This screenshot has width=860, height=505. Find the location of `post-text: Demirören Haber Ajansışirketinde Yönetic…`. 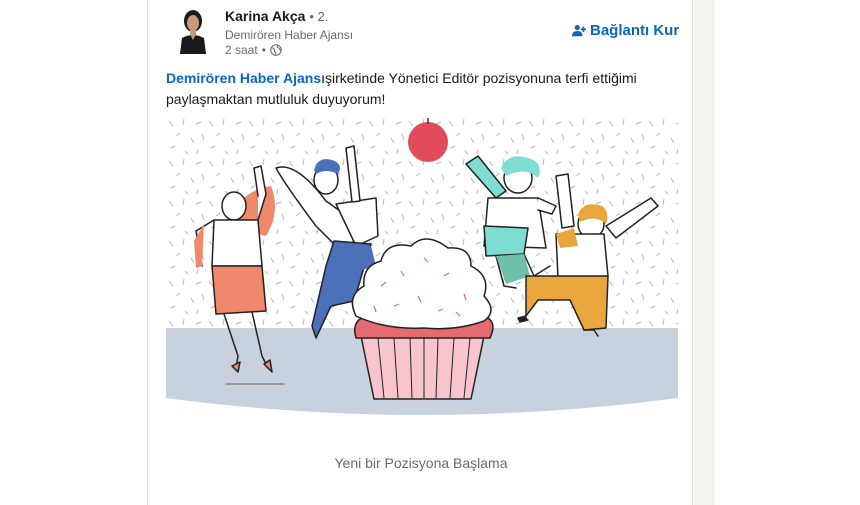

post-text: Demirören Haber Ajansışirketinde Yönetic… is located at coordinates (406, 89).